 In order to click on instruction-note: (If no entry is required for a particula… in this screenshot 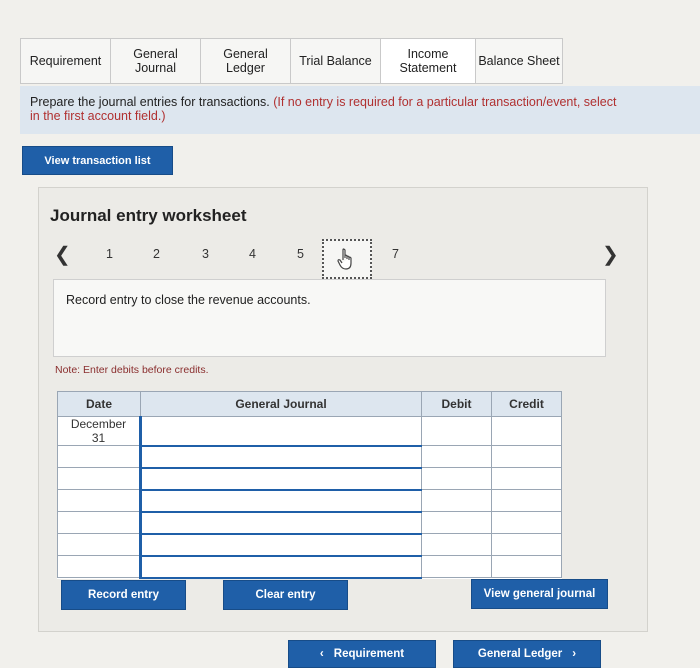, I will do `click(445, 102)`.